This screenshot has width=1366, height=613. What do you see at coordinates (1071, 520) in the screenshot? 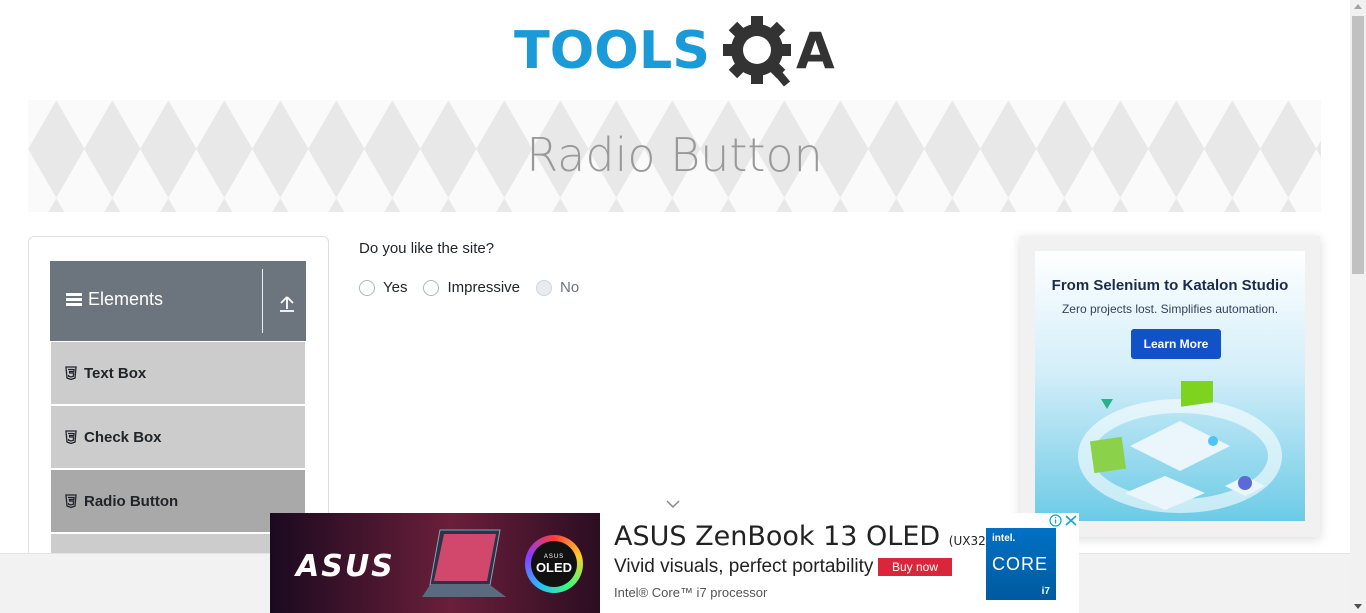
I see `ad-close-icon` at bounding box center [1071, 520].